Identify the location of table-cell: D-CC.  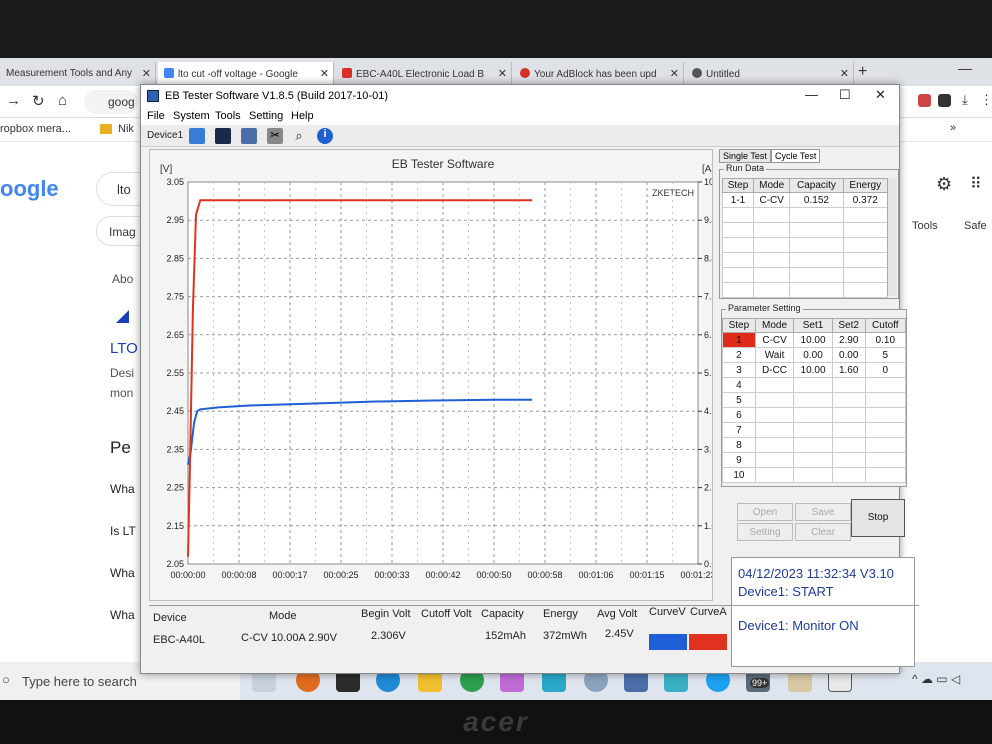
(774, 370).